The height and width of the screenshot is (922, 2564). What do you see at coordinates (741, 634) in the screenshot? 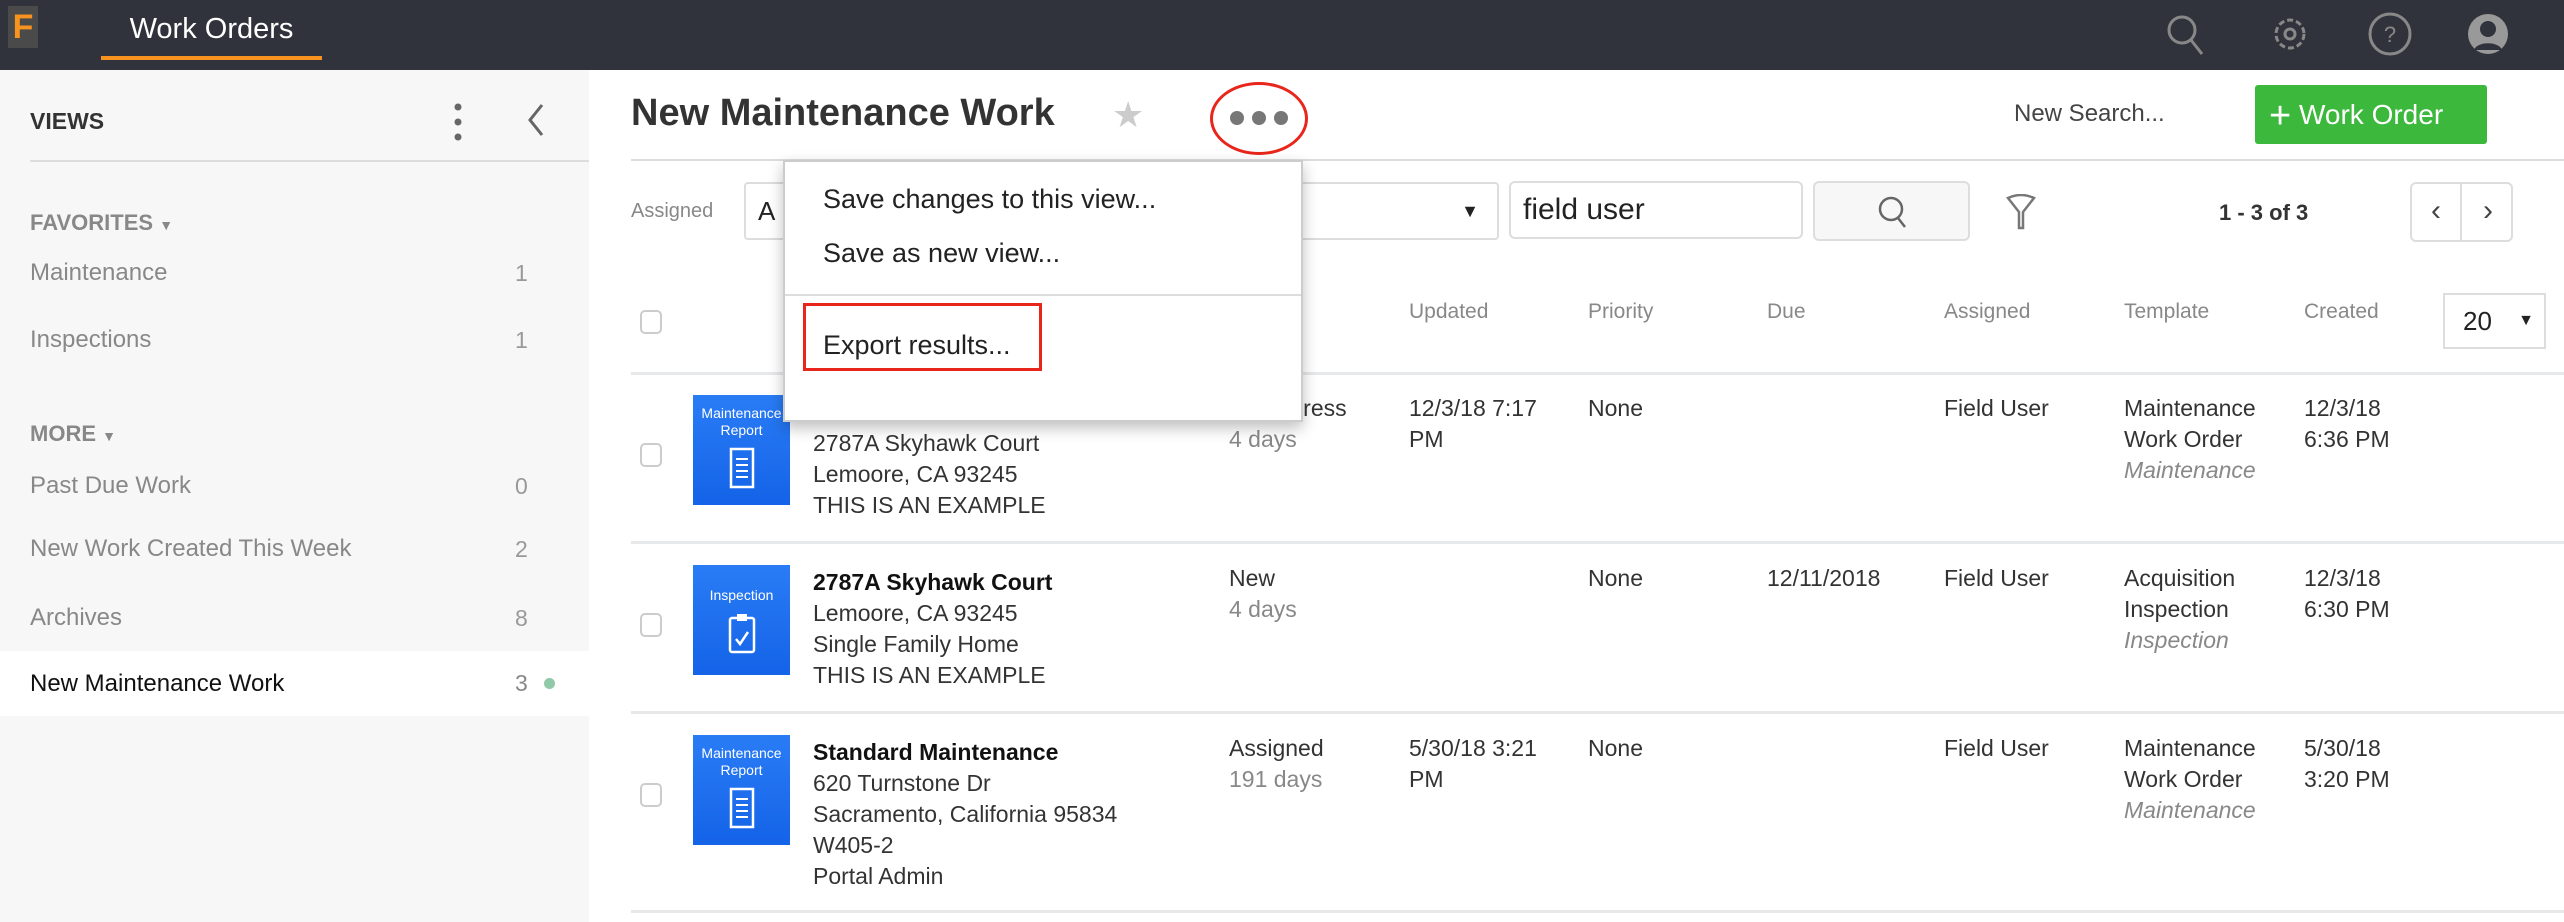
I see `clipboard-check-icon` at bounding box center [741, 634].